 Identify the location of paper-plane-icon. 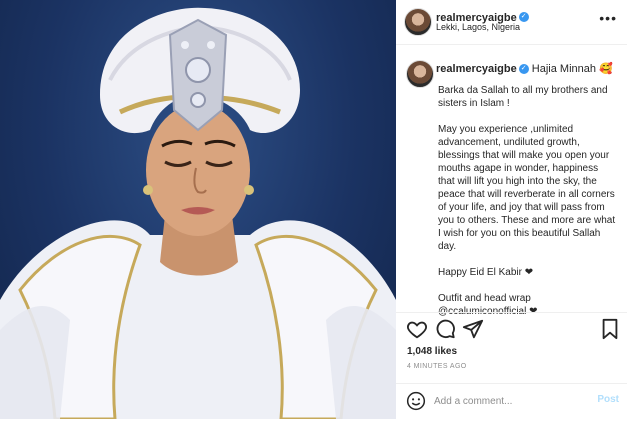
(473, 329).